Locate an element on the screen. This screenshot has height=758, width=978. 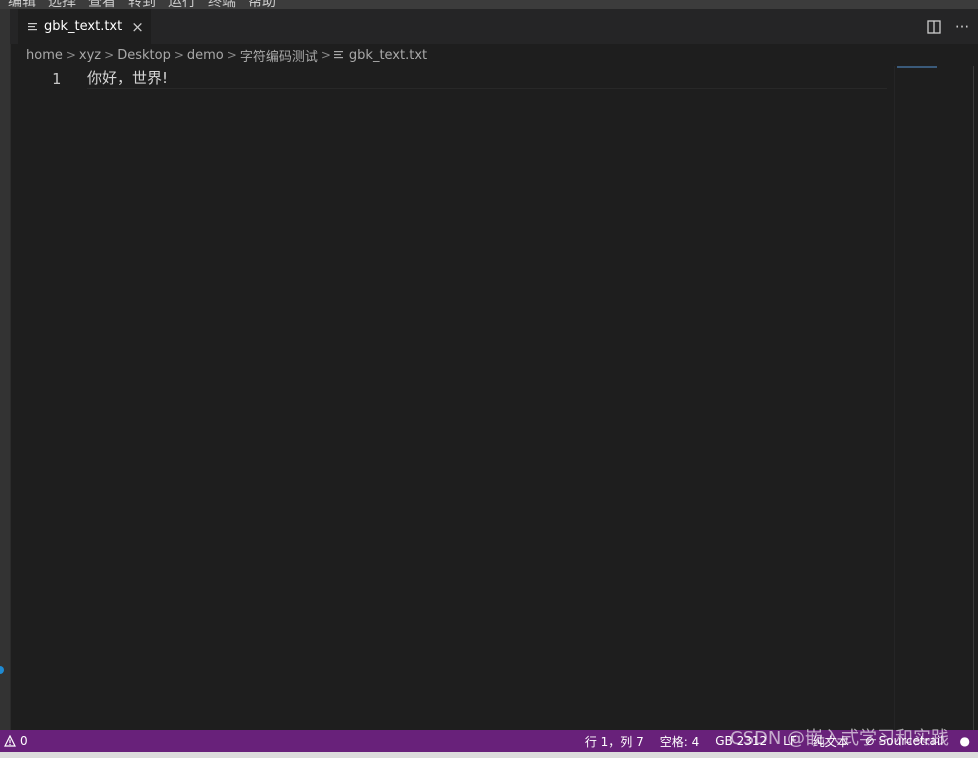
indicator-dot is located at coordinates (2, 670).